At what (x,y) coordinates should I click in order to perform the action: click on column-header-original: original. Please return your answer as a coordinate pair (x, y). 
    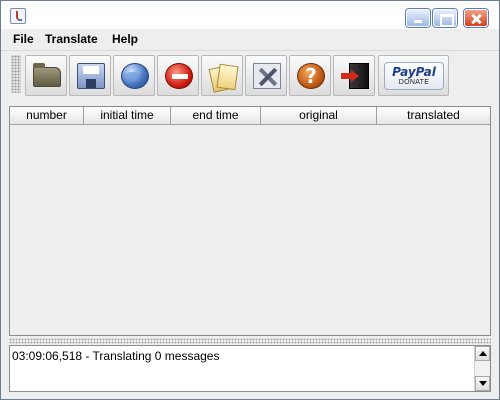
    Looking at the image, I should click on (319, 116).